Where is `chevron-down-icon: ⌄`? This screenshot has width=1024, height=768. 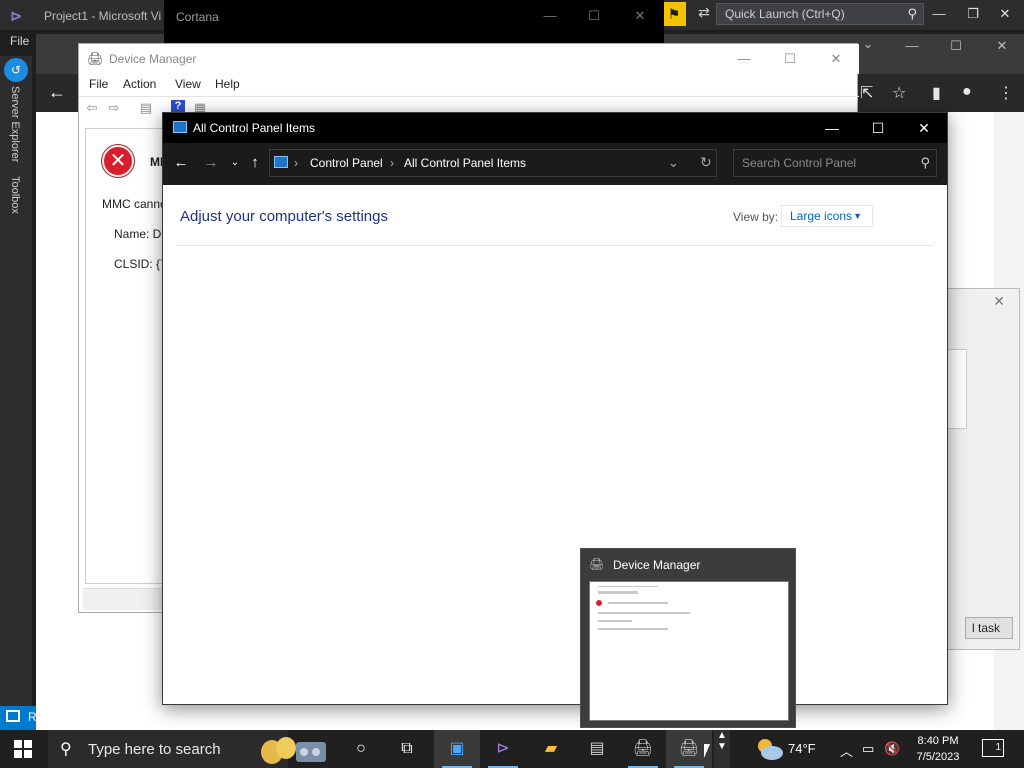
chevron-down-icon: ⌄ is located at coordinates (673, 163).